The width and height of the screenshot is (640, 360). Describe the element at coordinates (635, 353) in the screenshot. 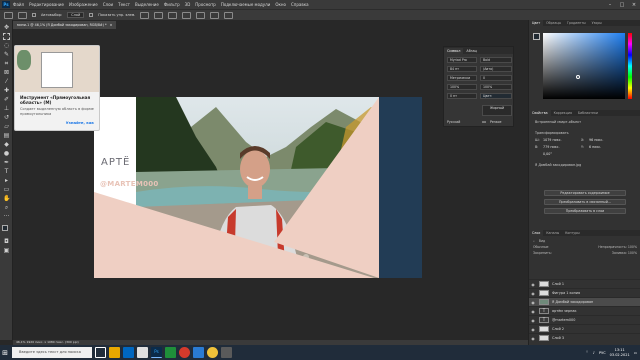

I see `notifications-icon: ▭` at that location.